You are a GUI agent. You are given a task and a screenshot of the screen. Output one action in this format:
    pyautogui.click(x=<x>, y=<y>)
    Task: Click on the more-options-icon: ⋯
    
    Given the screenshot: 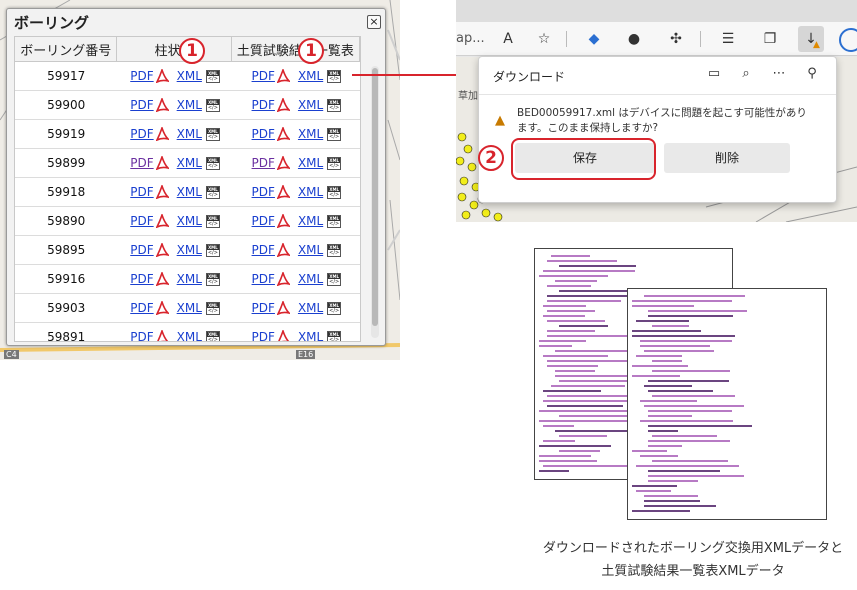 What is the action you would take?
    pyautogui.click(x=779, y=74)
    